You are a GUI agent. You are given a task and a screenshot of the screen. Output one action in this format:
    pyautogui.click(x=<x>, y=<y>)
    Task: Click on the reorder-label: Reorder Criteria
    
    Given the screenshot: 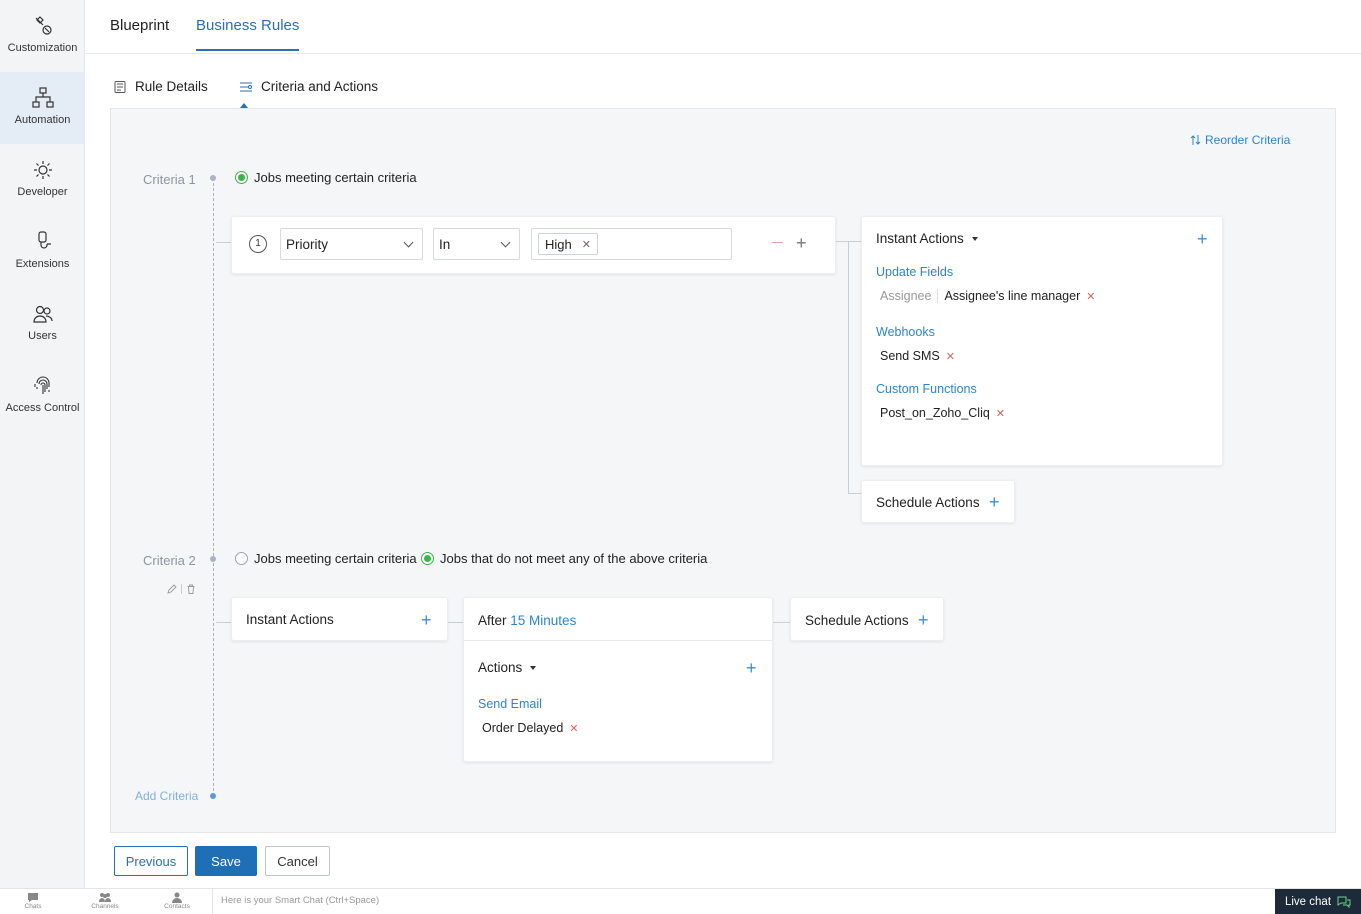 What is the action you would take?
    pyautogui.click(x=1248, y=140)
    